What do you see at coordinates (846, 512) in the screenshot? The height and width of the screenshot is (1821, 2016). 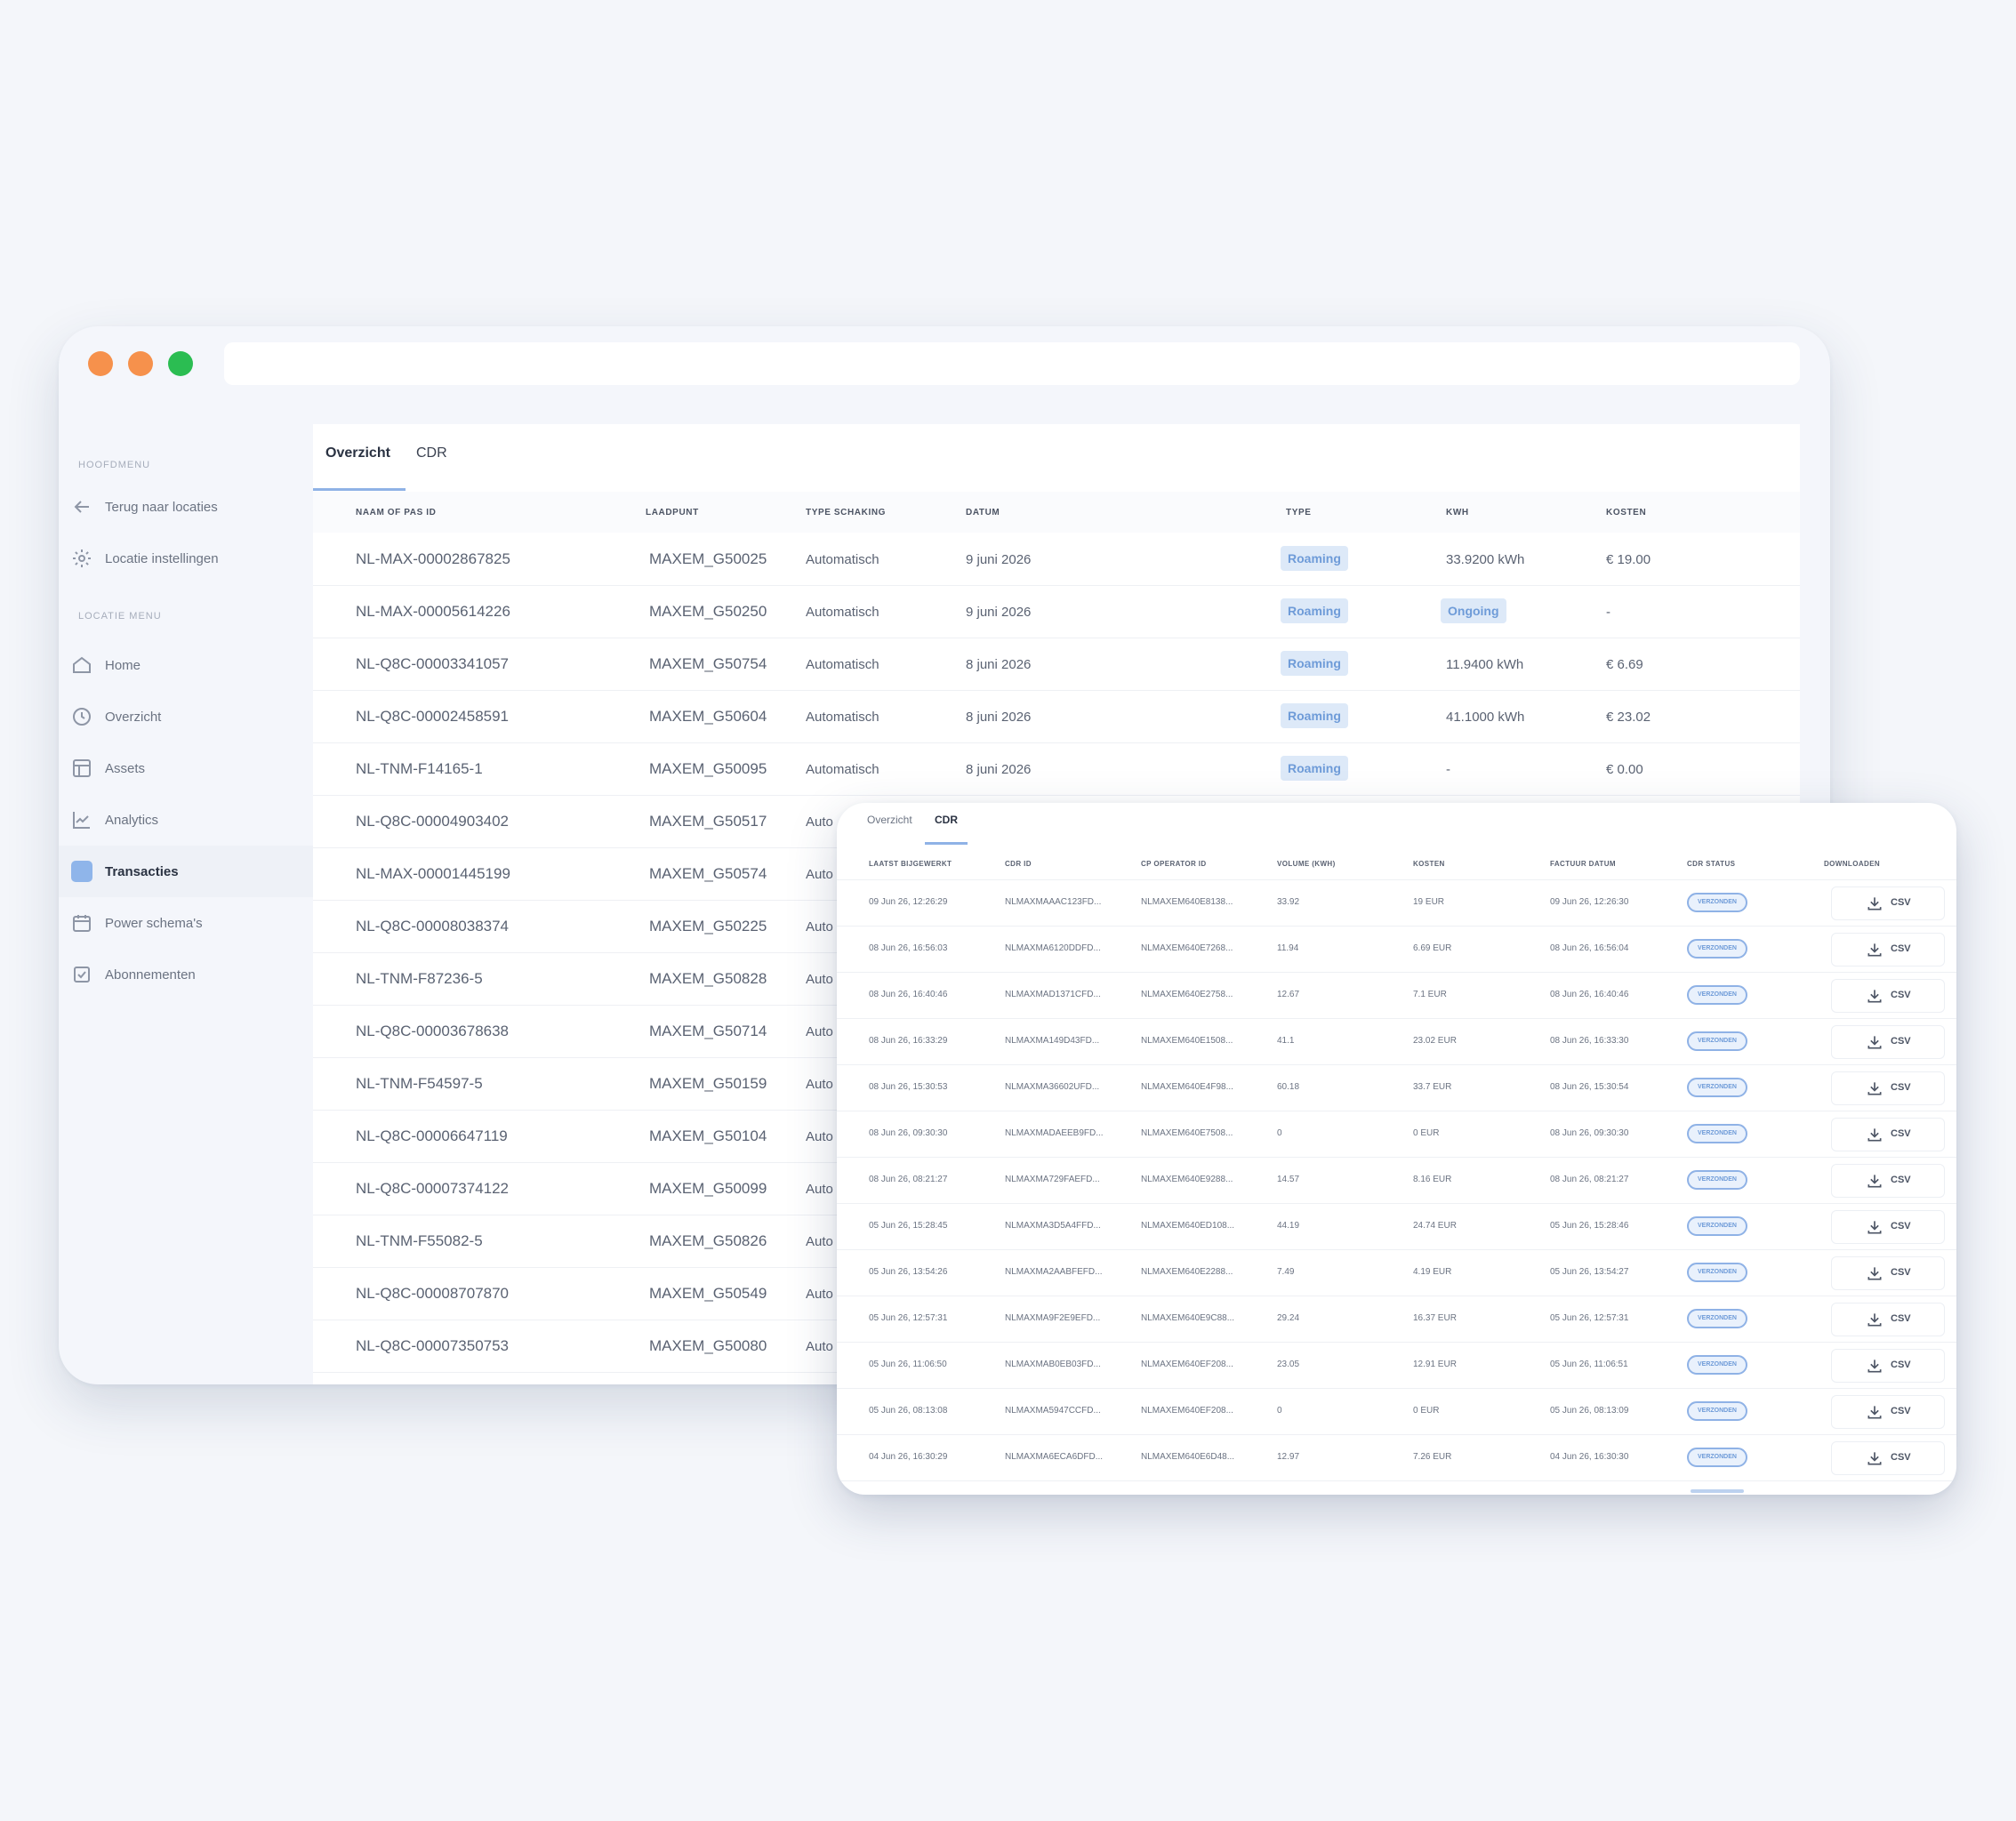 I see `column-header: TYPE SCHAKING` at bounding box center [846, 512].